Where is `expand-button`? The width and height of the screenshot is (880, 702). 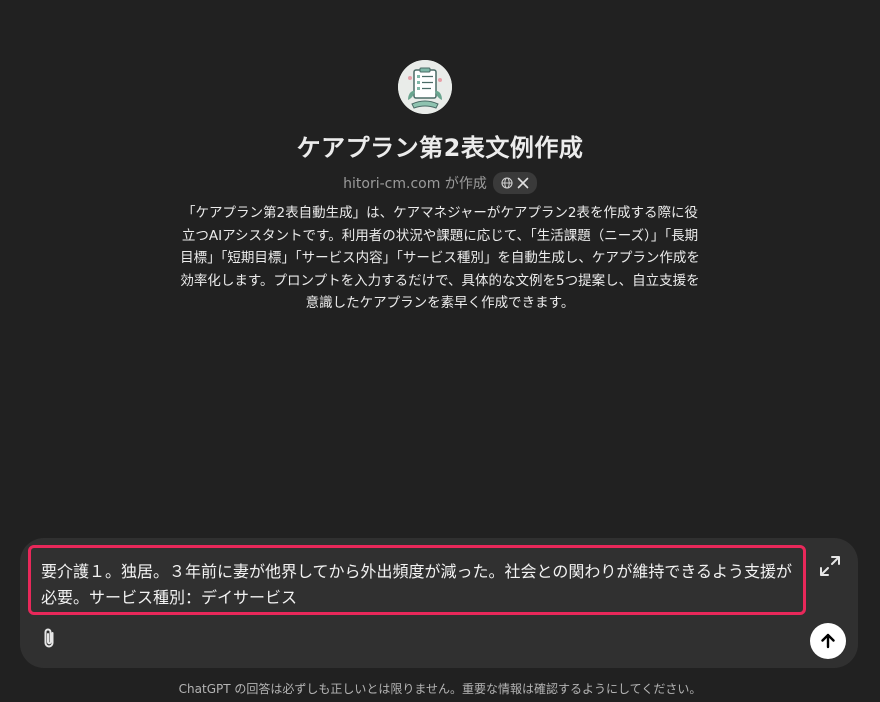
expand-button is located at coordinates (830, 566).